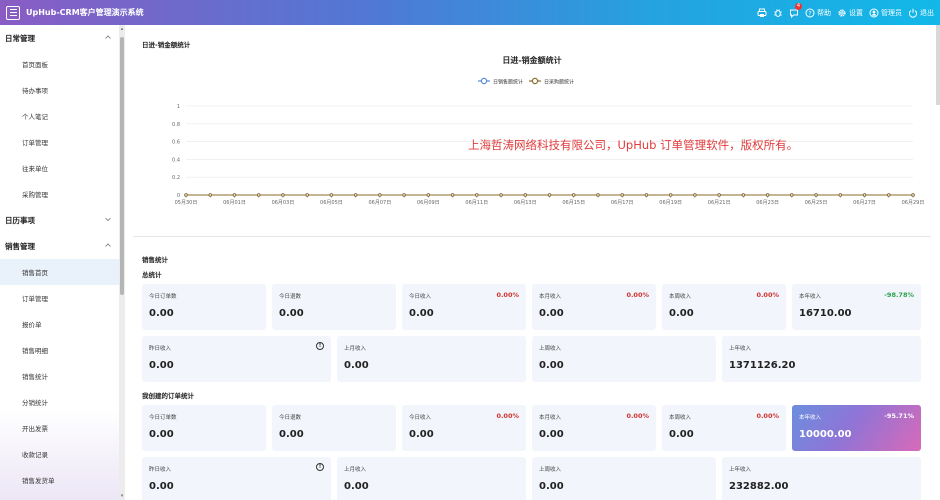 This screenshot has height=500, width=940. I want to click on sidebar-item-label: 开出发票, so click(35, 429).